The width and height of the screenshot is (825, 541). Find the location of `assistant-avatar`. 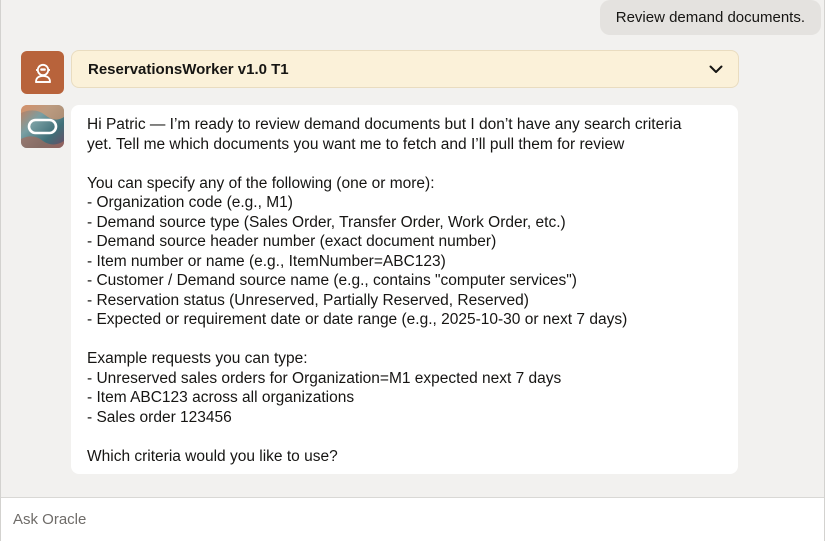

assistant-avatar is located at coordinates (42, 126).